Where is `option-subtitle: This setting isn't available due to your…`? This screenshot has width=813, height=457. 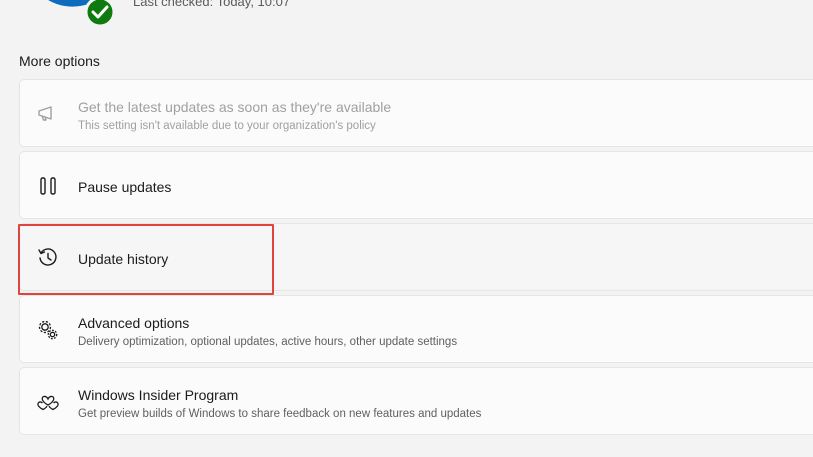 option-subtitle: This setting isn't available due to your… is located at coordinates (227, 126).